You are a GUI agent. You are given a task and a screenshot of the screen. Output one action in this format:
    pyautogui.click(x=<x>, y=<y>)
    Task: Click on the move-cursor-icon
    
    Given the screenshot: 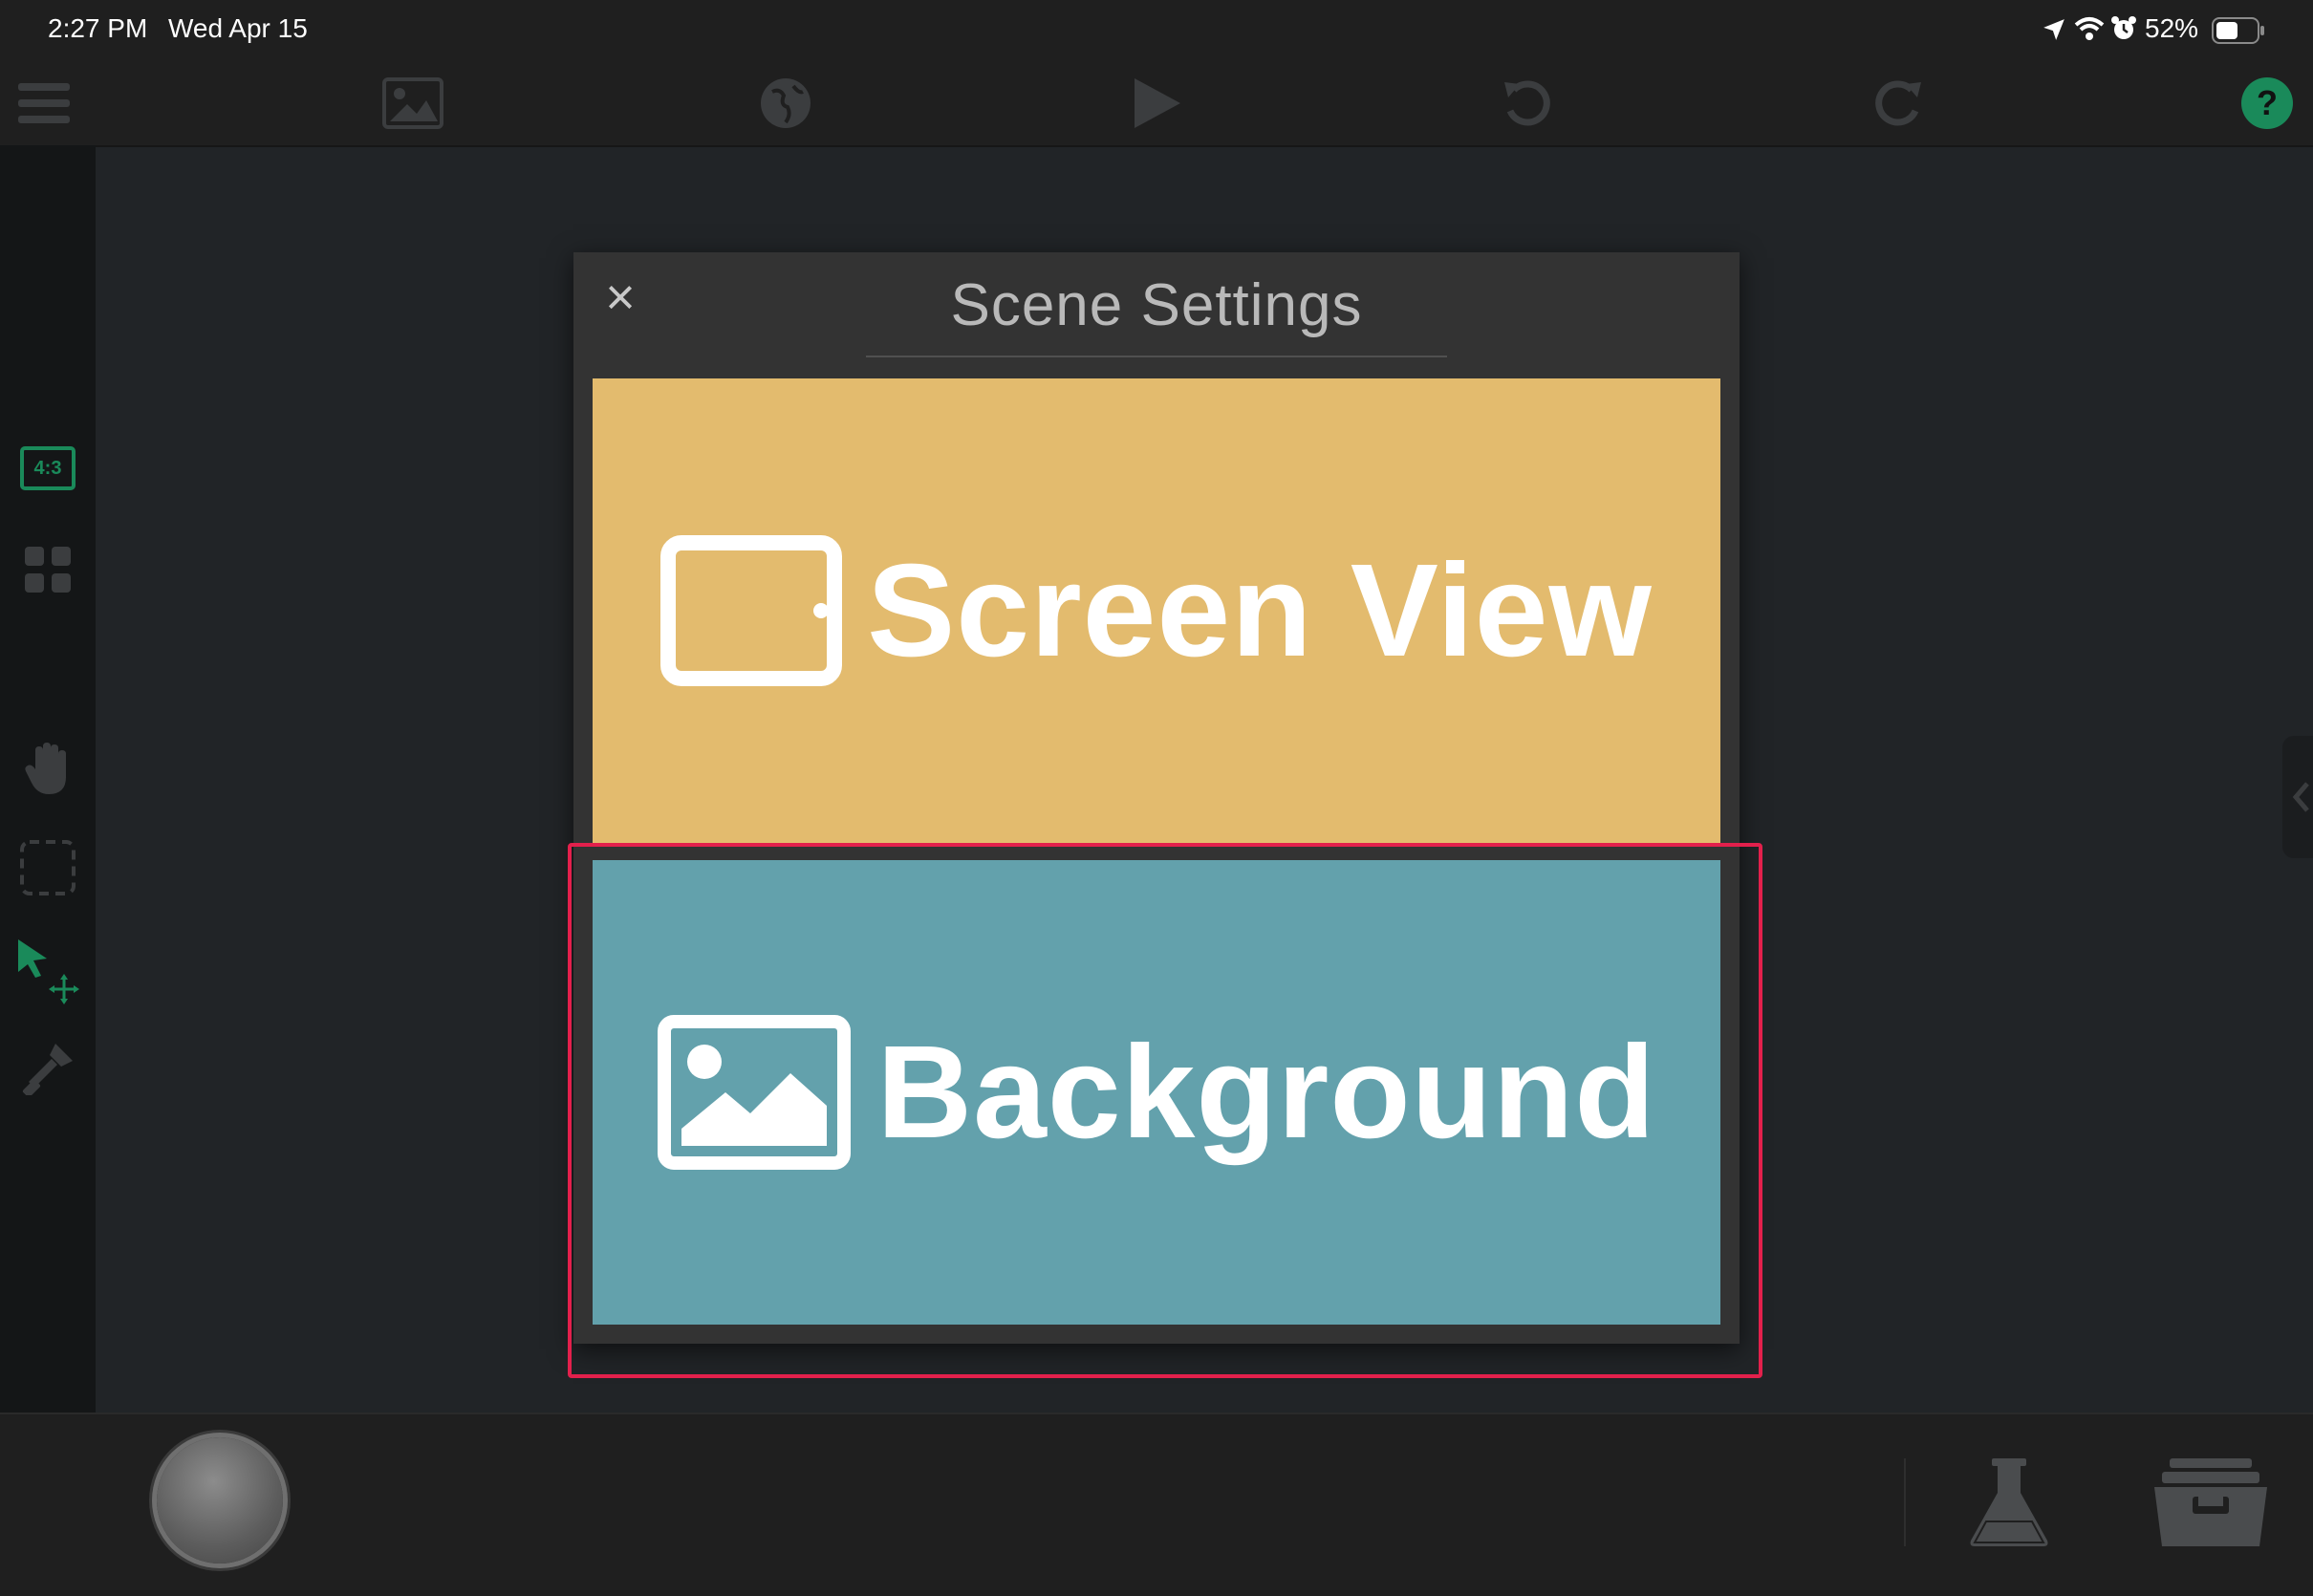 What is the action you would take?
    pyautogui.click(x=47, y=971)
    